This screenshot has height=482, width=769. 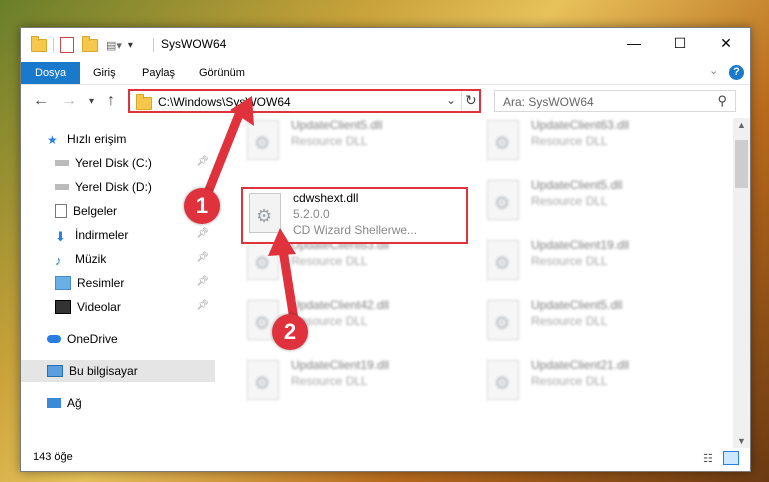 I want to click on annotation-arrows, so click(x=250, y=213).